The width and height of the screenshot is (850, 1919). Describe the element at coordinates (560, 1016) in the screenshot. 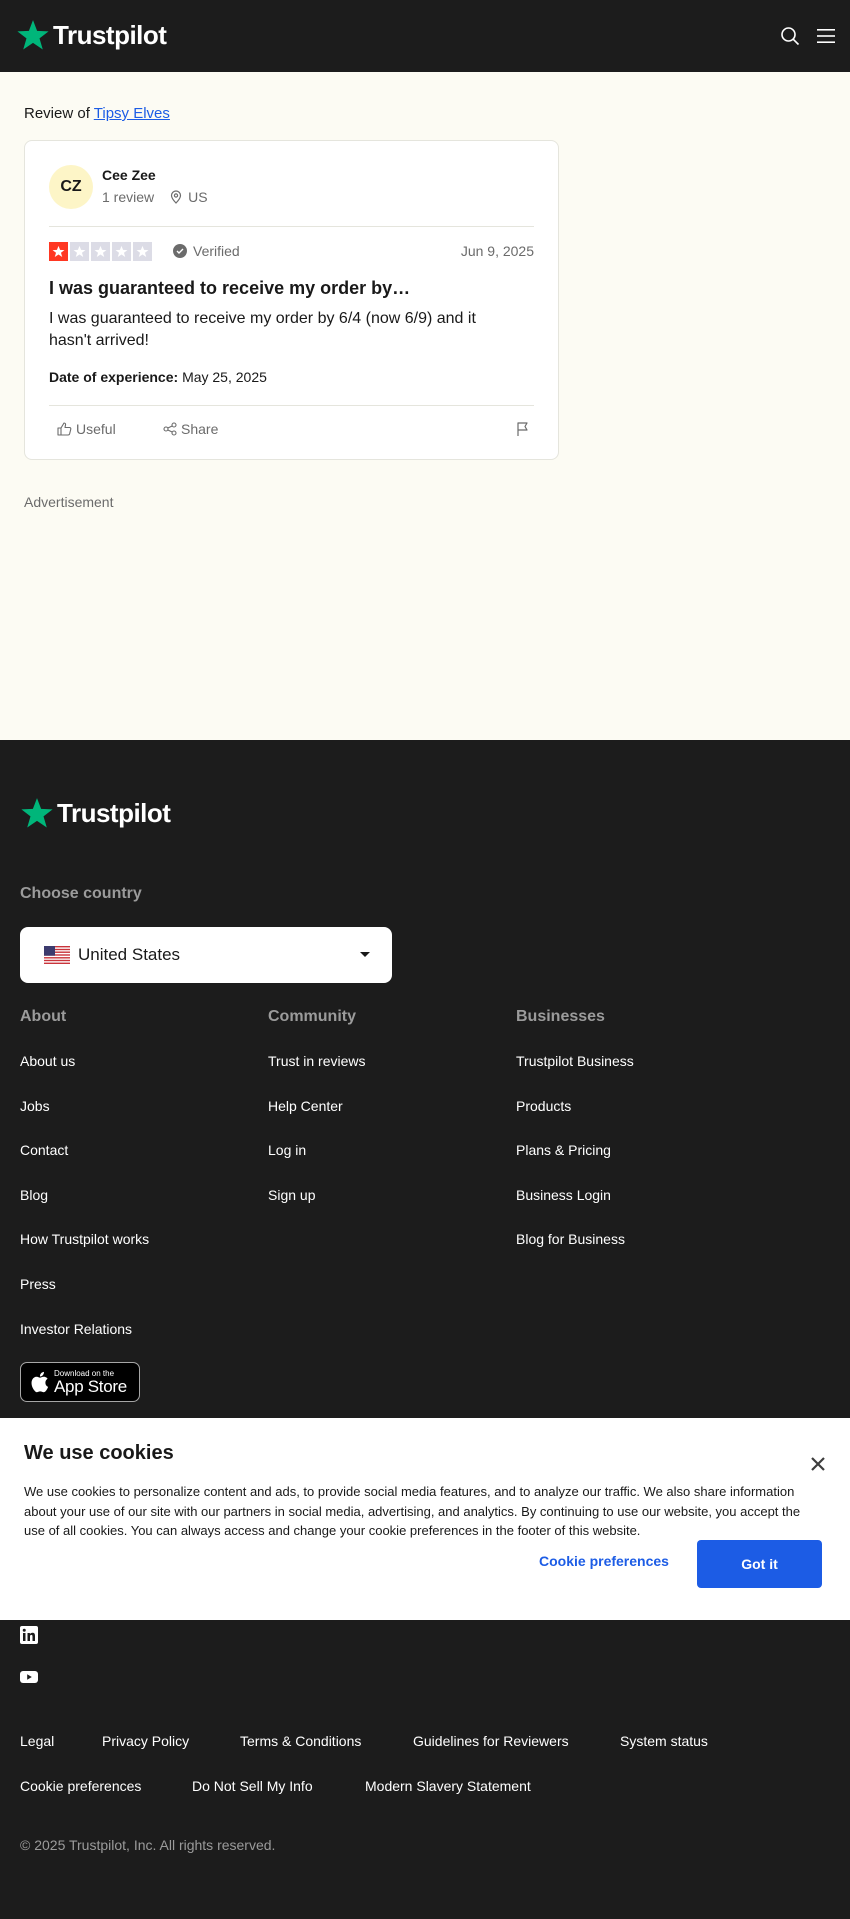

I see `footer-column-businesses: Businesses` at that location.